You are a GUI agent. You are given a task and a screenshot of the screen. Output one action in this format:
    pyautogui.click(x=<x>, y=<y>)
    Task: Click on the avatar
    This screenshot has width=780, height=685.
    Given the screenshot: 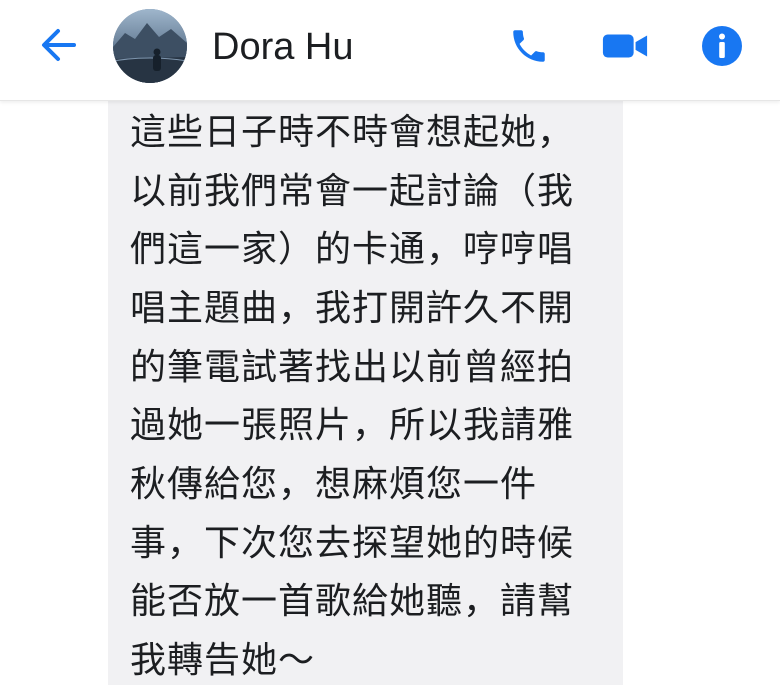 What is the action you would take?
    pyautogui.click(x=150, y=46)
    